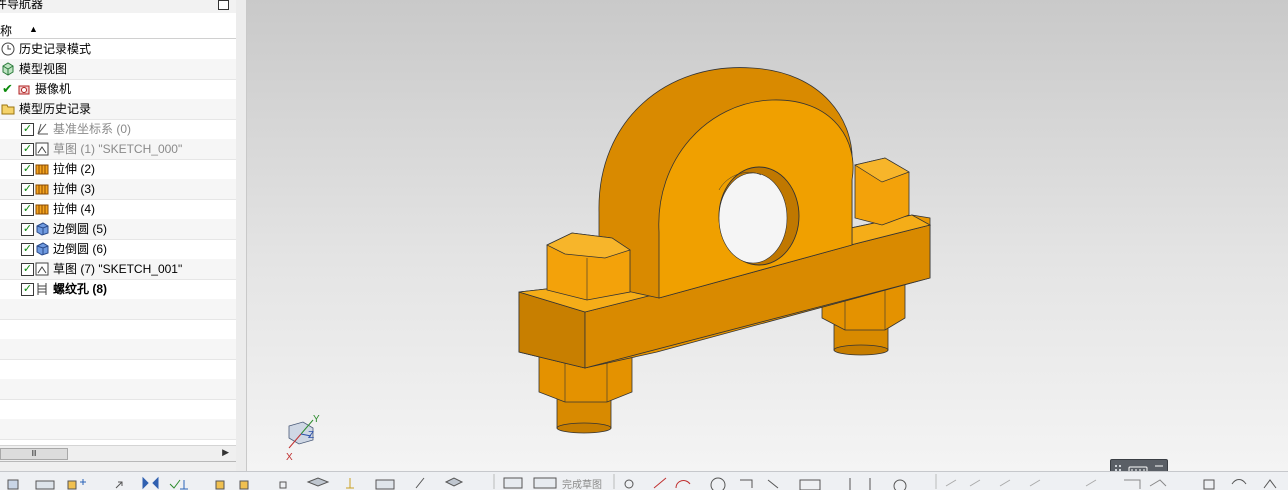  Describe the element at coordinates (882, 191) in the screenshot. I see `nut-top-right` at that location.